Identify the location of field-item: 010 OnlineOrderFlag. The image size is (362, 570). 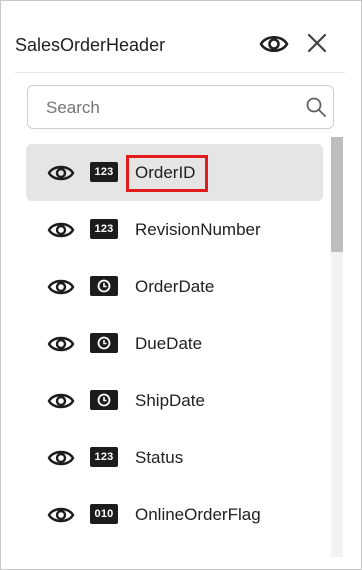
(174, 514).